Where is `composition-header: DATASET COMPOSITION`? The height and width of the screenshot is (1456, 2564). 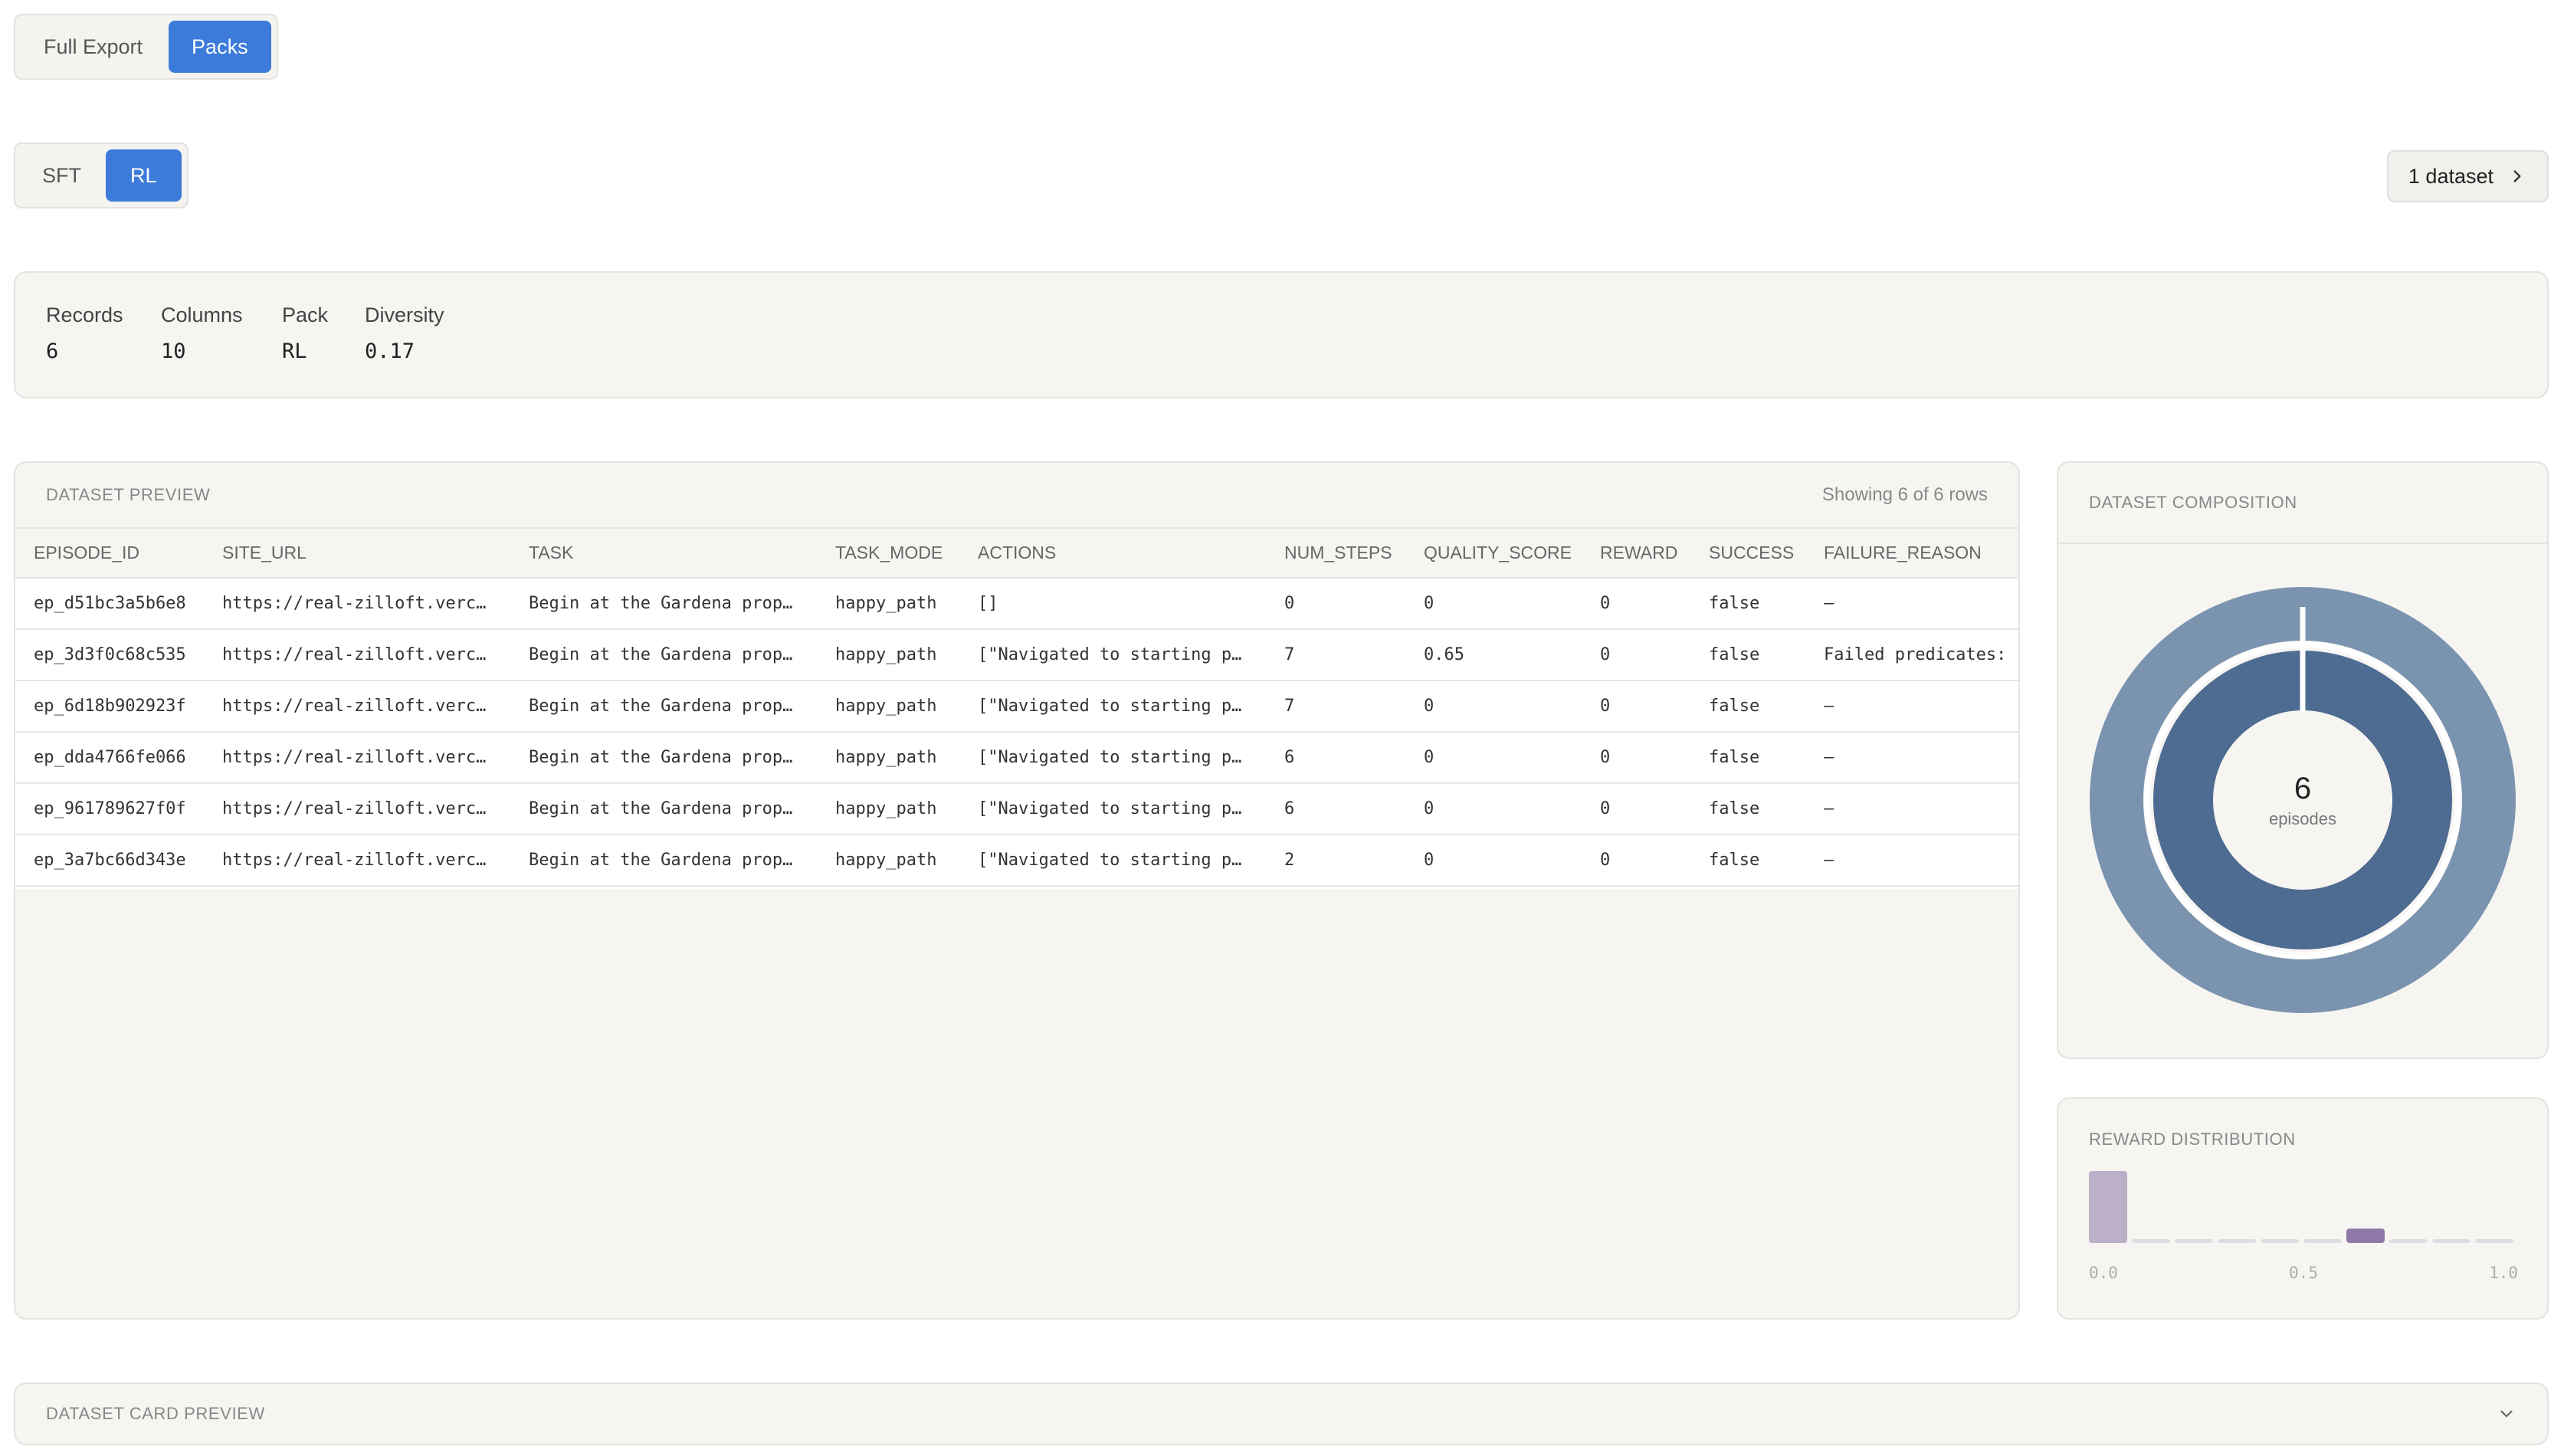
composition-header: DATASET COMPOSITION is located at coordinates (2302, 503).